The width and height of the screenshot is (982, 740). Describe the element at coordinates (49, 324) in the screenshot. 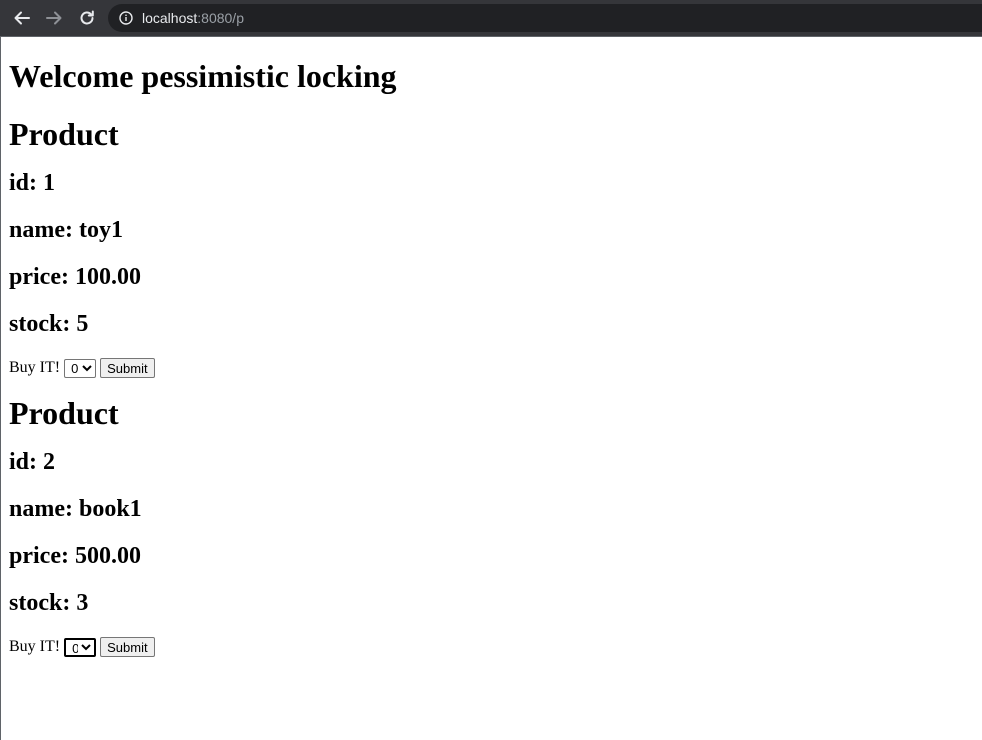

I see `product-stock: stock: 5` at that location.